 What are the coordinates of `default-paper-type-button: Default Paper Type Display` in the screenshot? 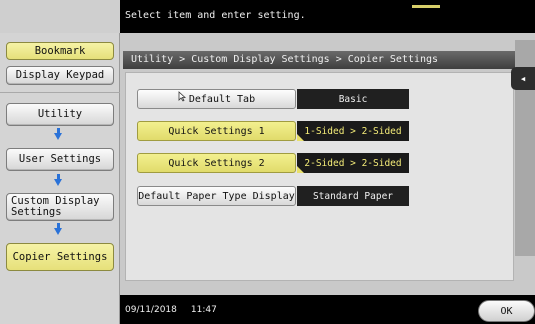 It's located at (216, 196).